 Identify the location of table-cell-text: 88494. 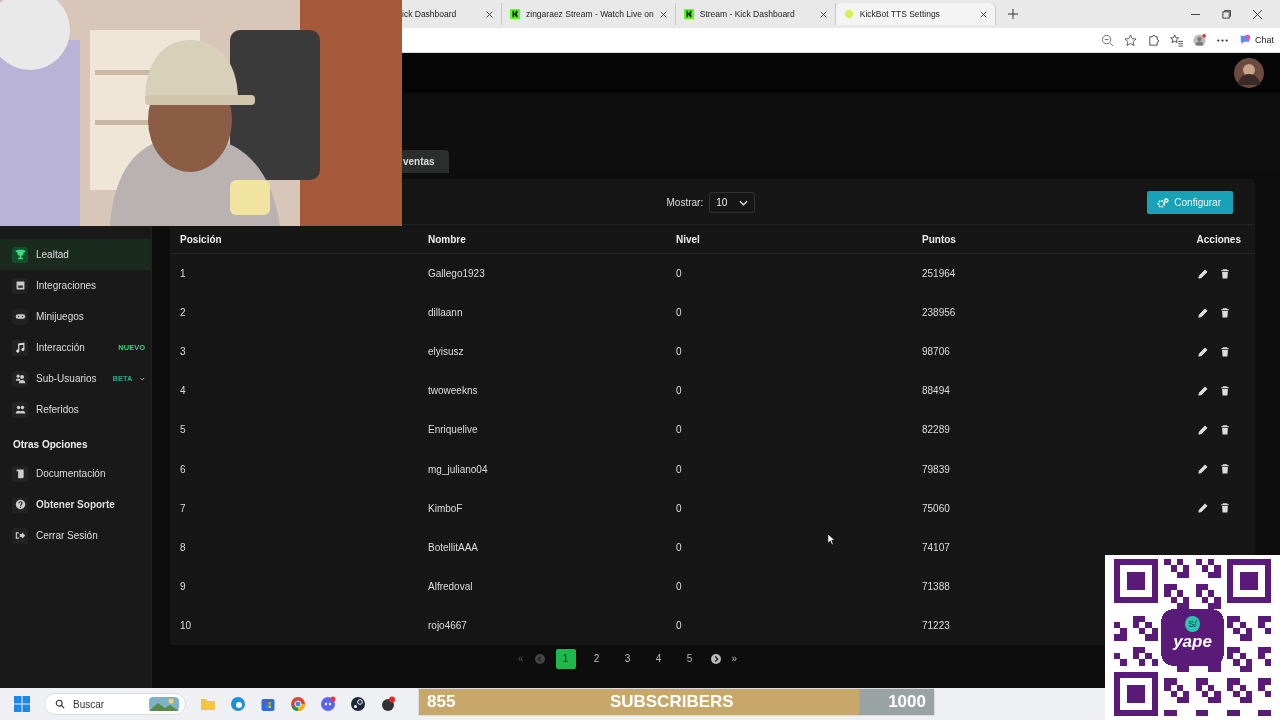
(936, 391).